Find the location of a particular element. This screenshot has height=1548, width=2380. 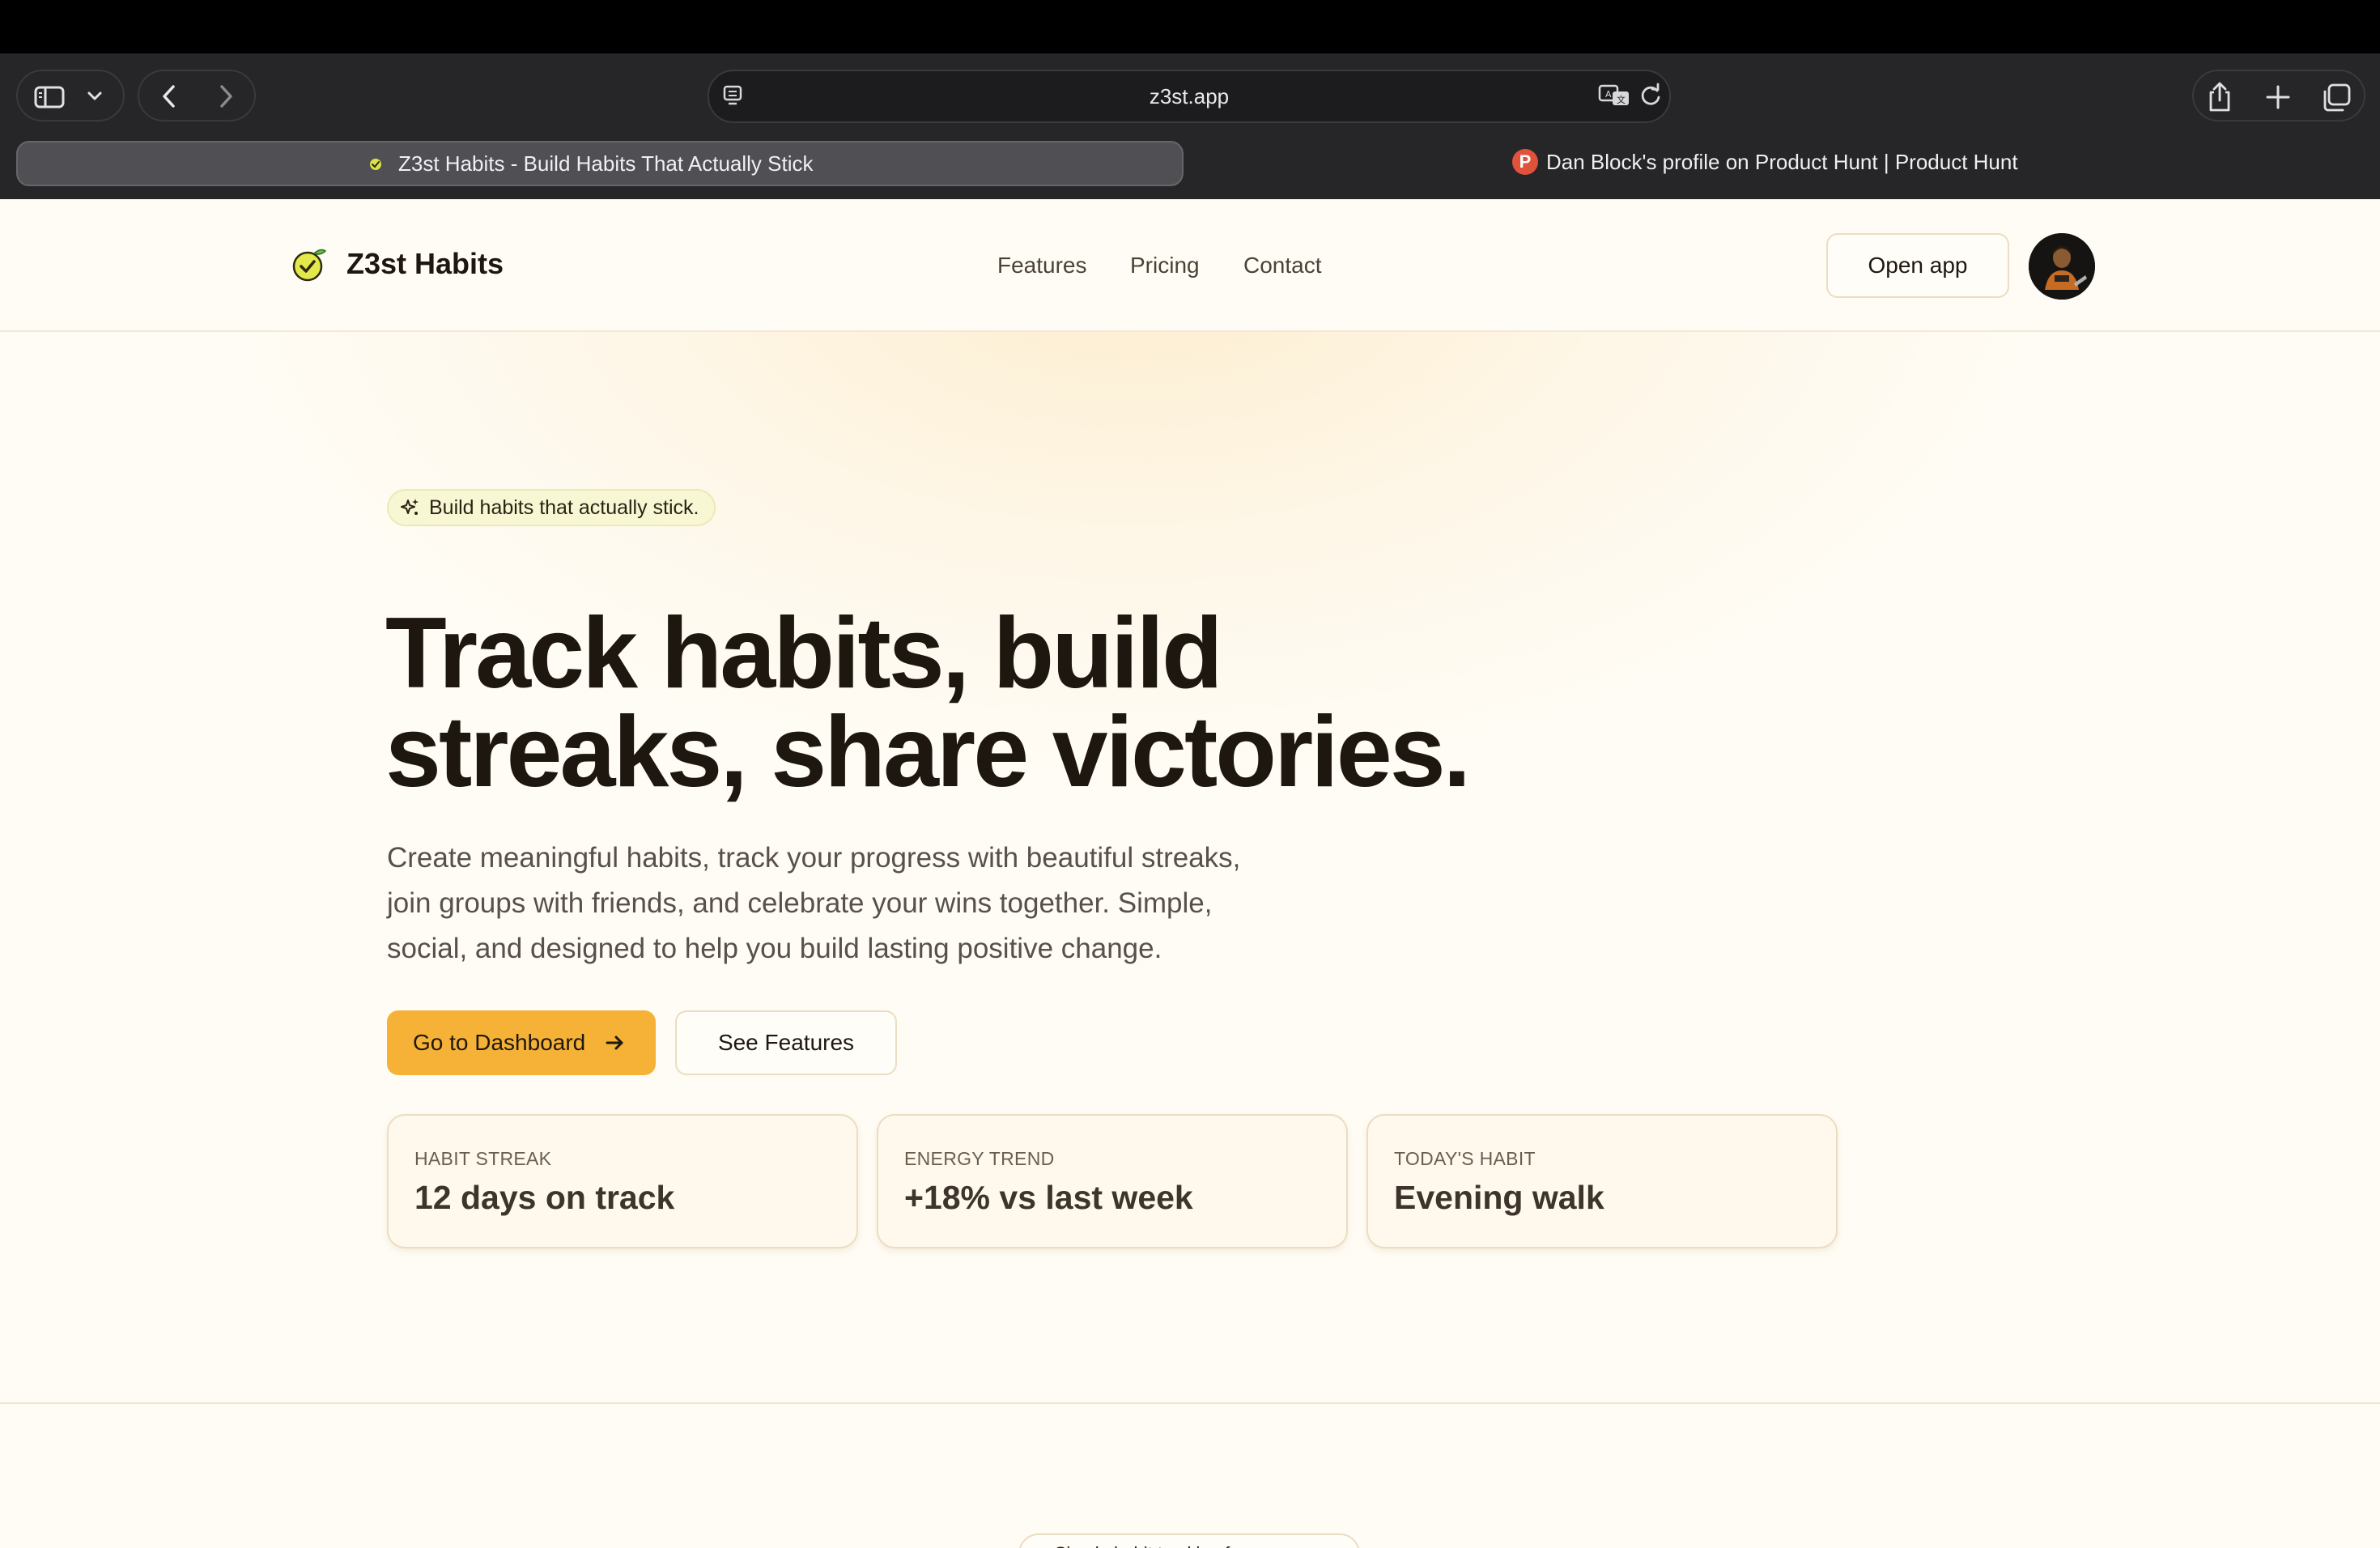

stat-card-todays-habit: TODAY'S HABIT Evening walk is located at coordinates (1602, 1181).